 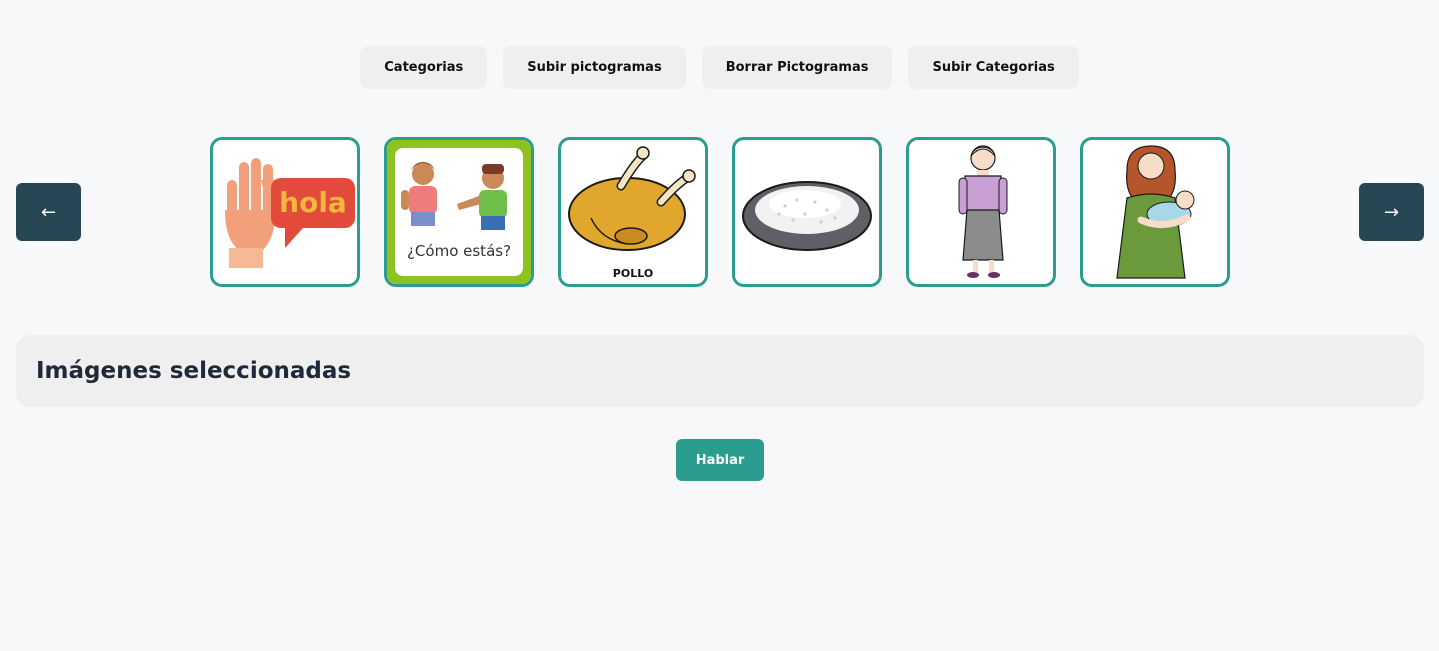 What do you see at coordinates (632, 198) in the screenshot?
I see `roast-chicken-icon` at bounding box center [632, 198].